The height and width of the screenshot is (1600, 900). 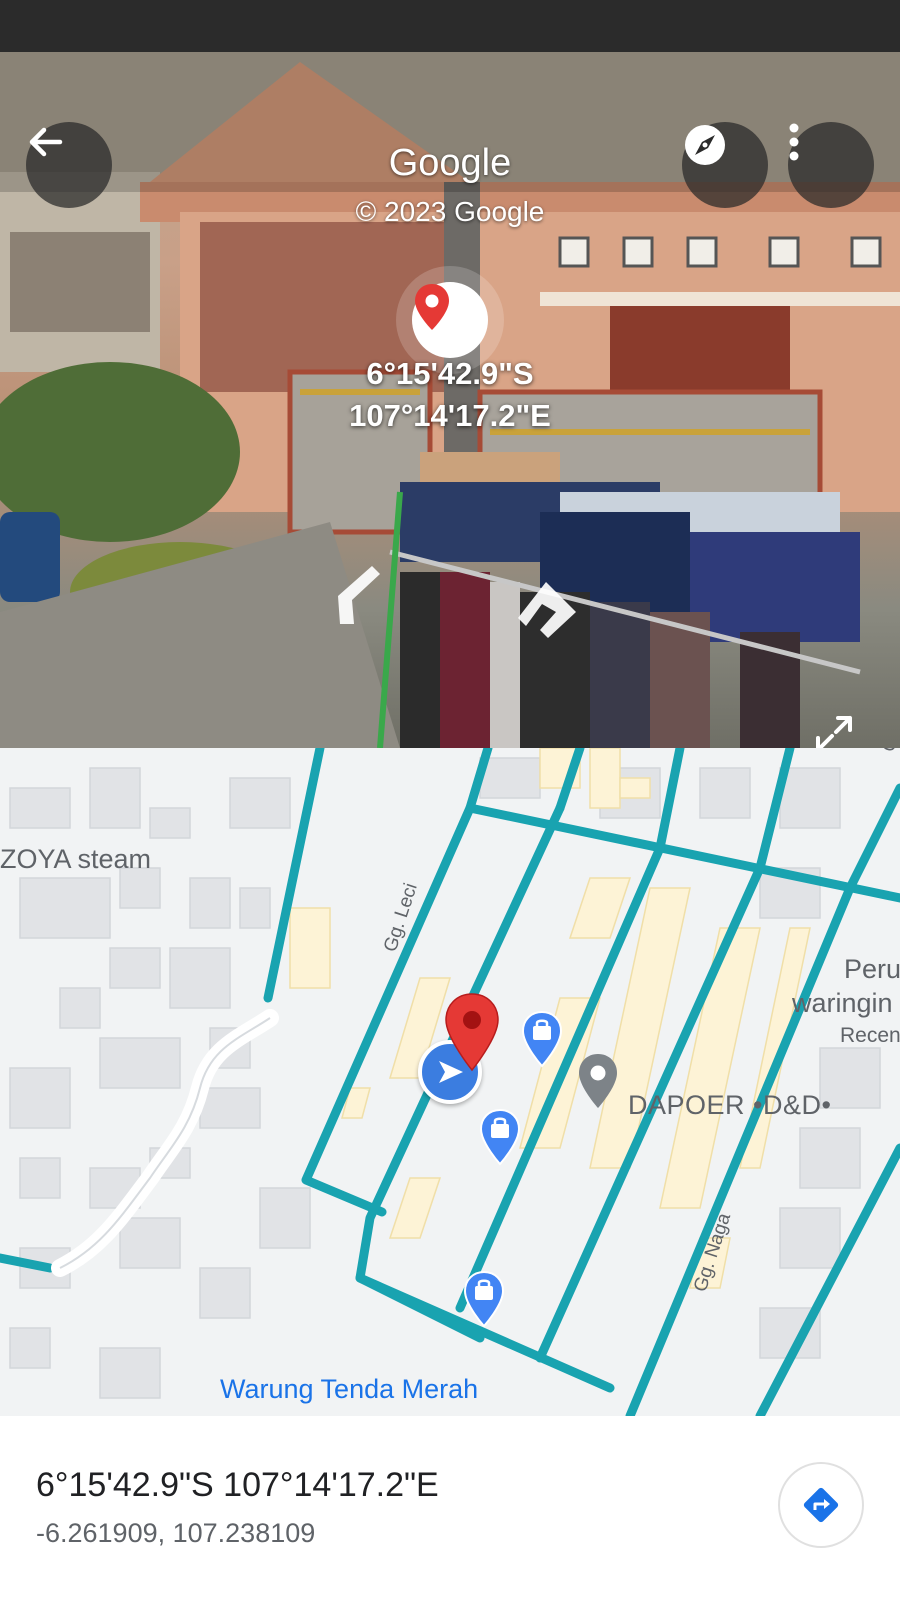 I want to click on street-view-longitude: 107°14'17.2"E, so click(x=450, y=415).